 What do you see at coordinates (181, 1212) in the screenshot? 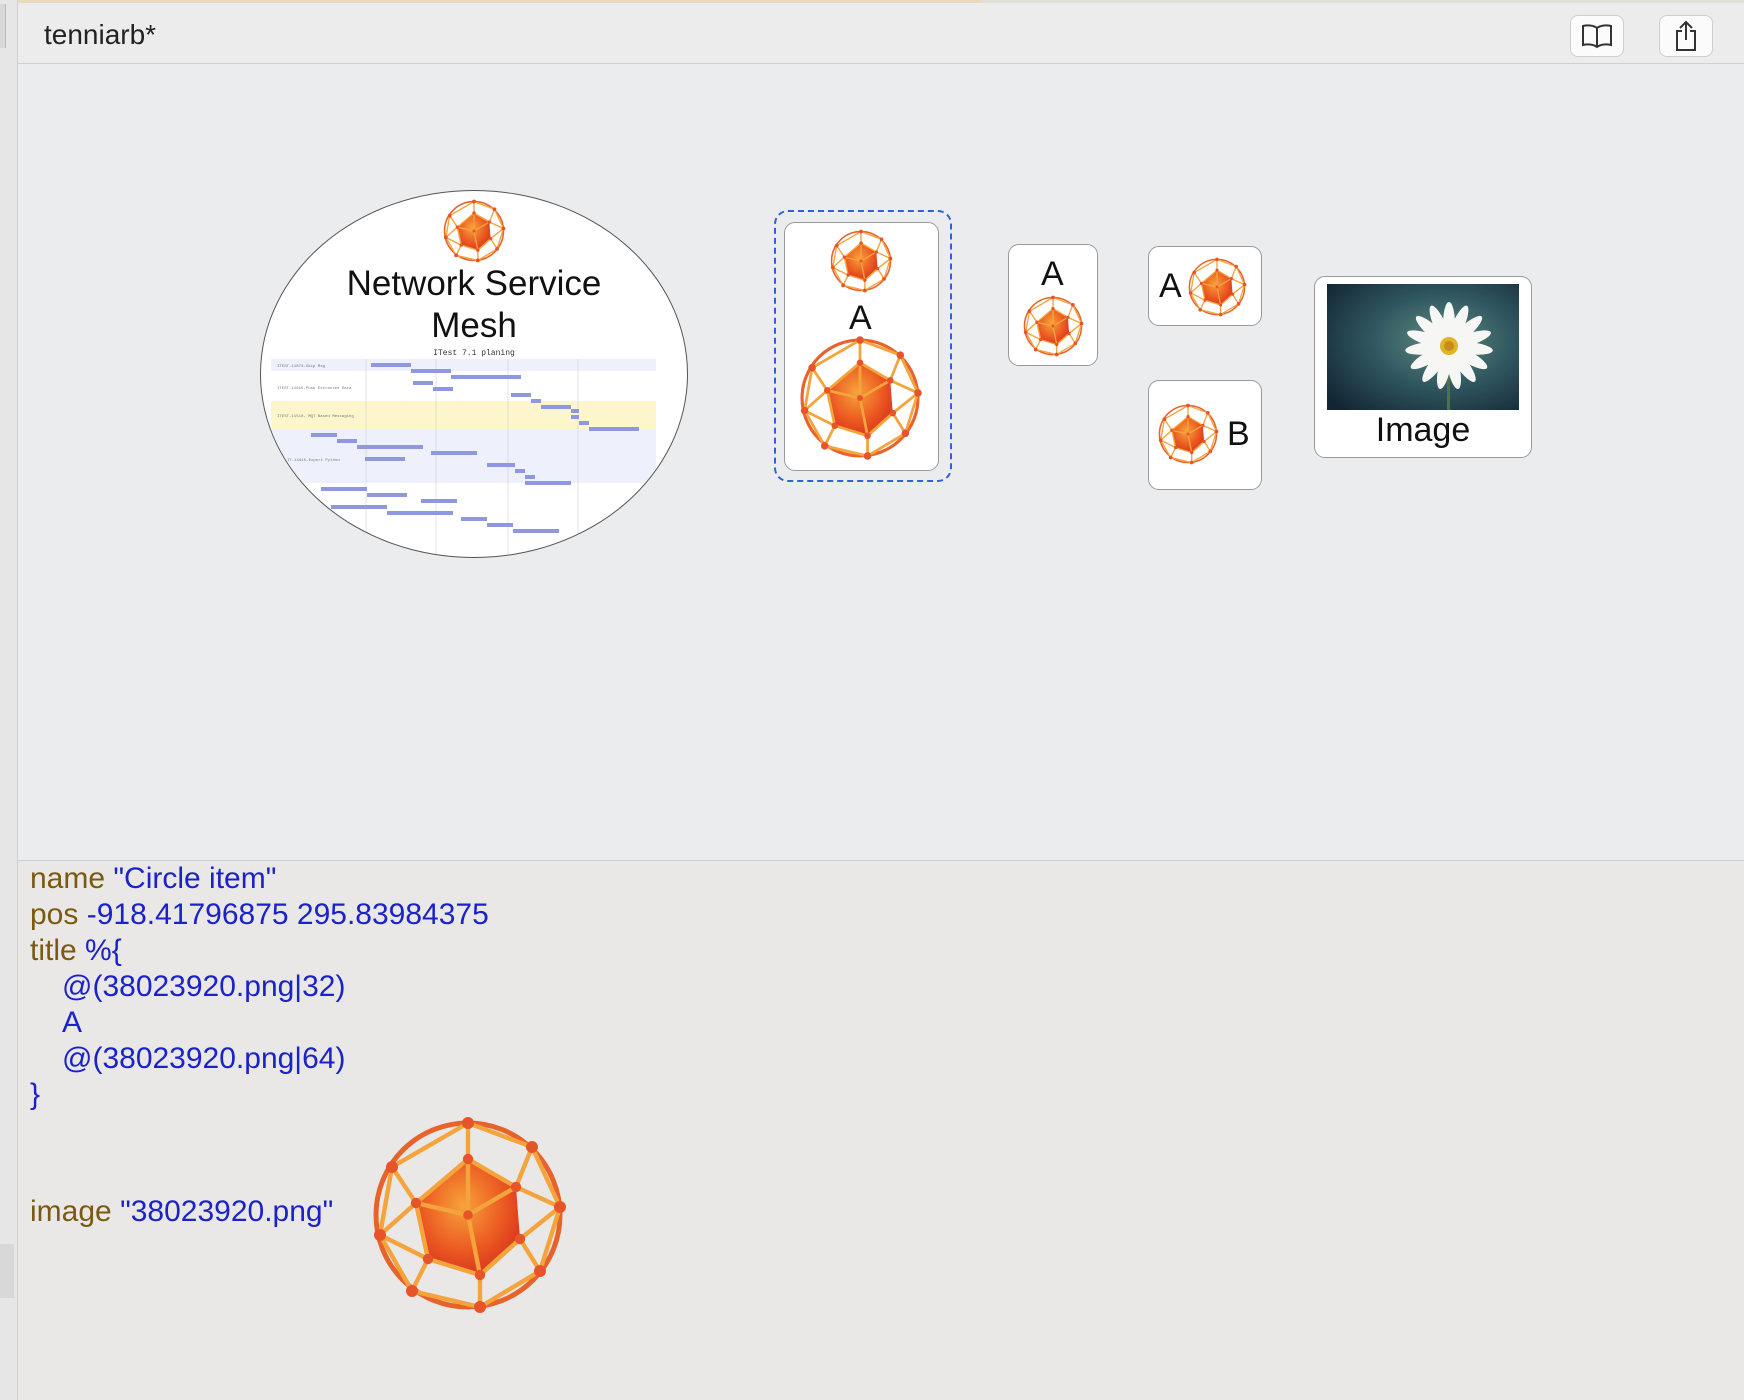
I see `image-line: image "38023920.png"` at bounding box center [181, 1212].